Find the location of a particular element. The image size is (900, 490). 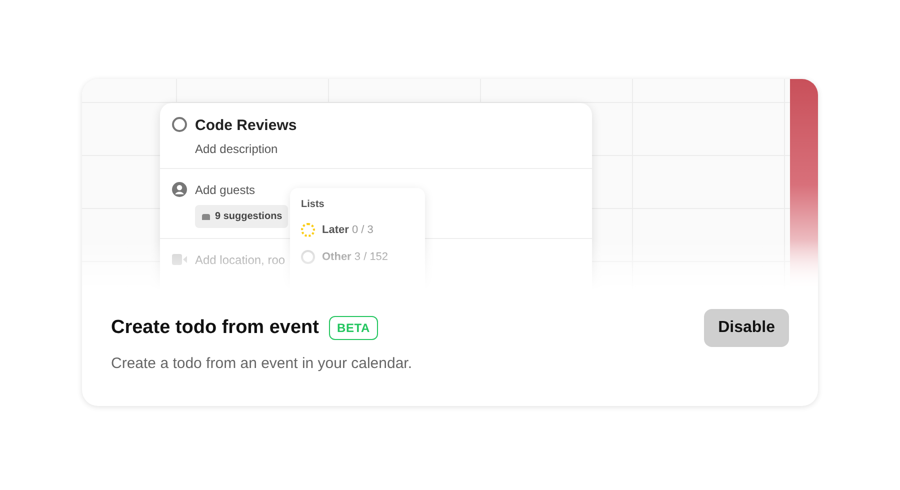

list-option: Later 0 / 3 is located at coordinates (357, 230).